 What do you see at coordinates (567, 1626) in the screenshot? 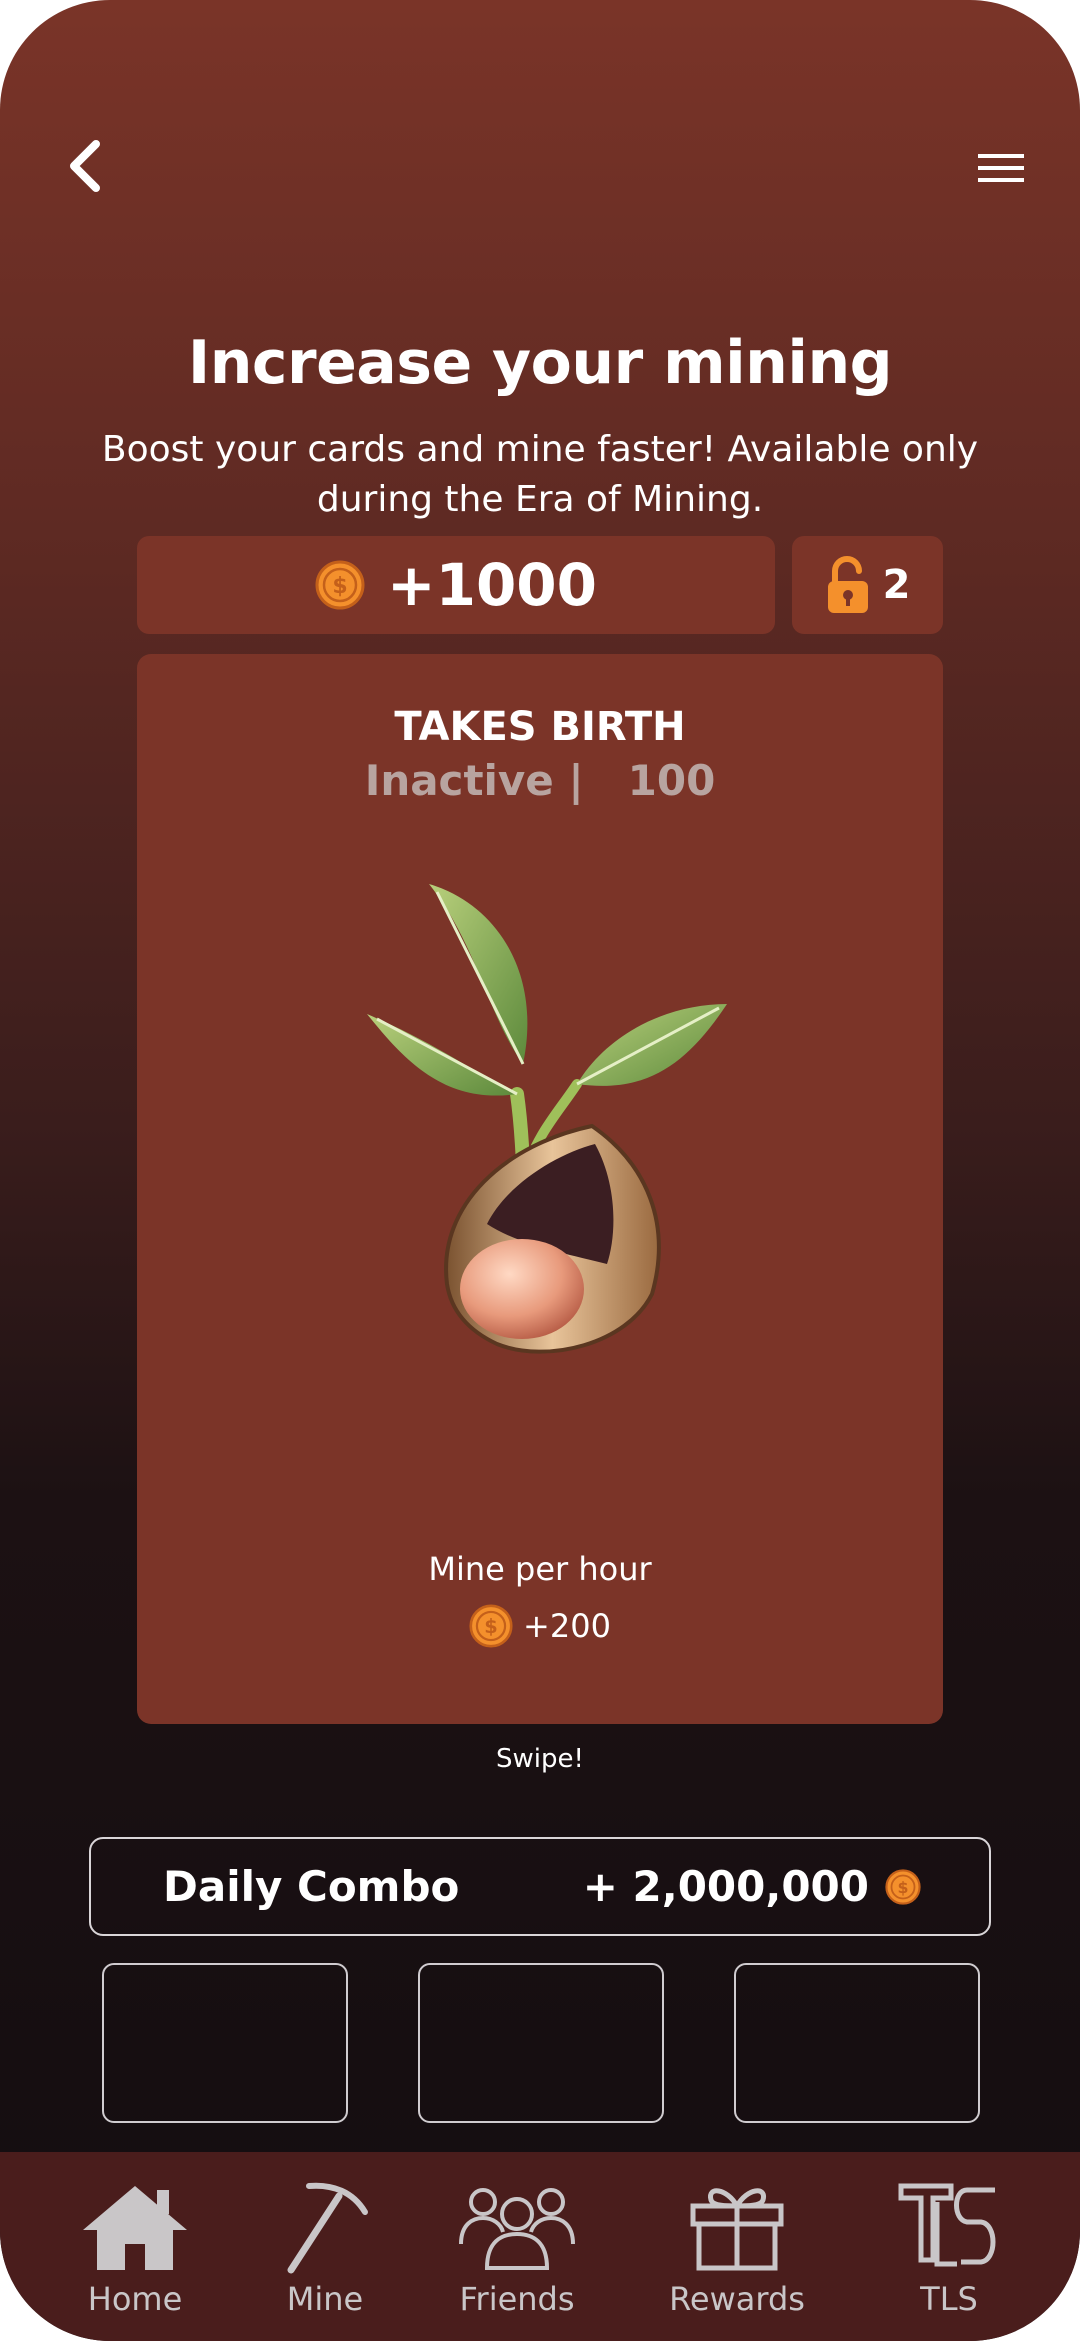
I see `mine-per-hour-value: +200` at bounding box center [567, 1626].